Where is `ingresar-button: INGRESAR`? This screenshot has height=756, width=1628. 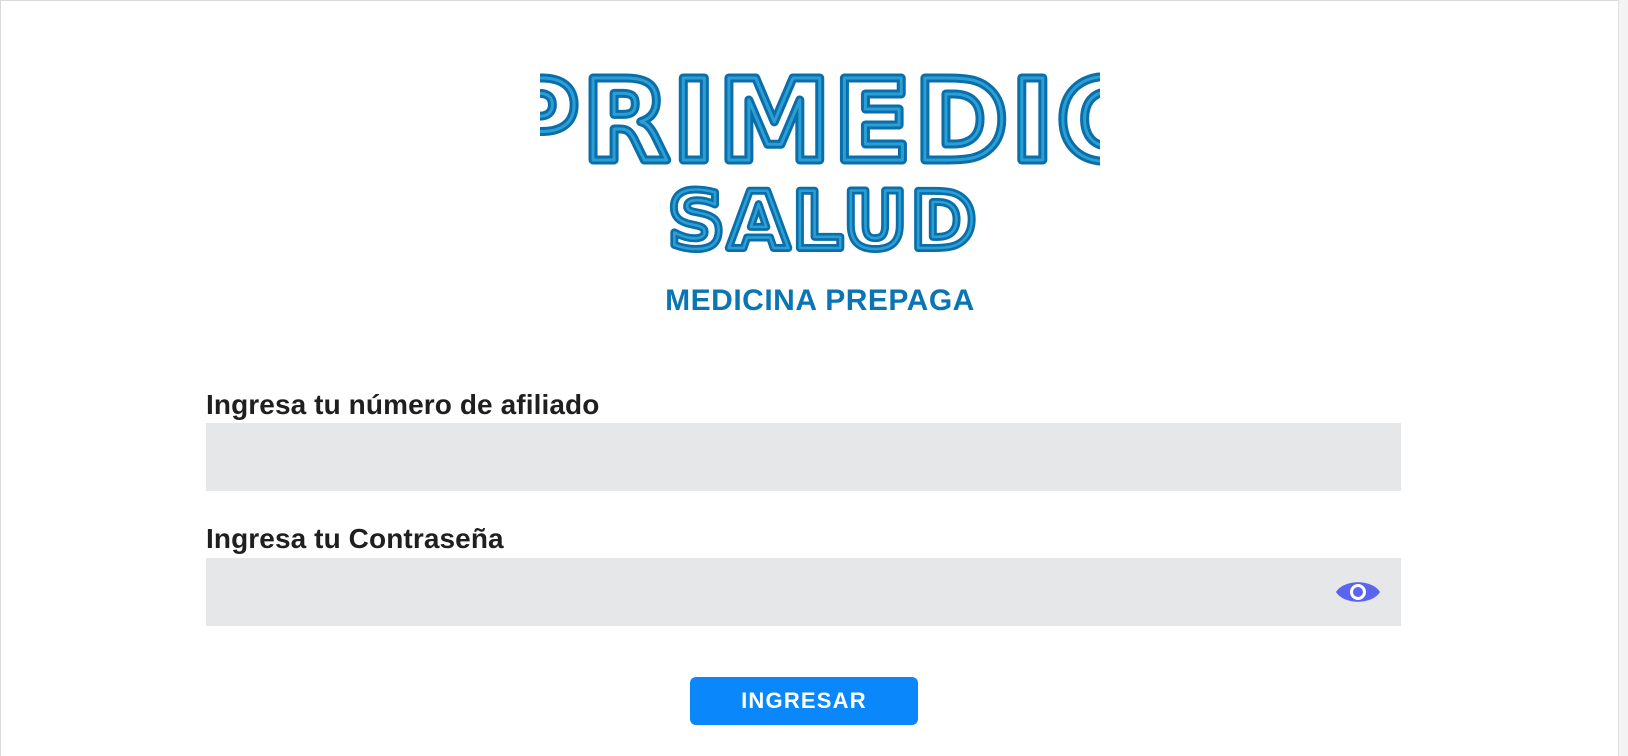 ingresar-button: INGRESAR is located at coordinates (804, 701).